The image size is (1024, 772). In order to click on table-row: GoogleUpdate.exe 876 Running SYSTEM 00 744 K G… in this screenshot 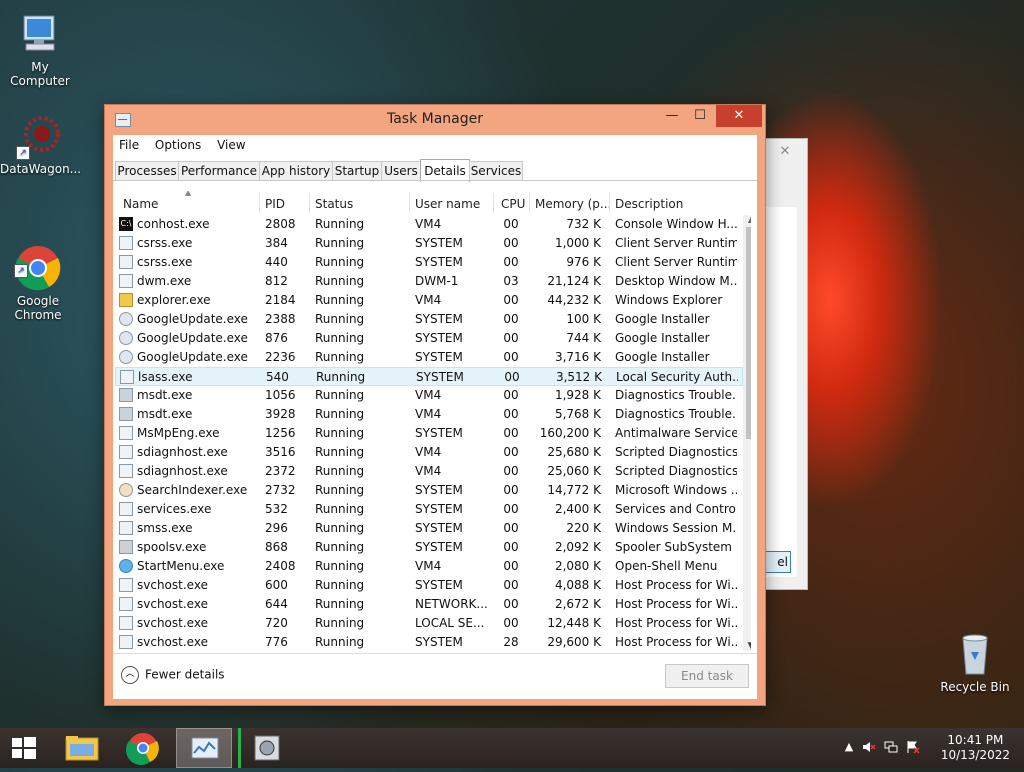, I will do `click(429, 338)`.